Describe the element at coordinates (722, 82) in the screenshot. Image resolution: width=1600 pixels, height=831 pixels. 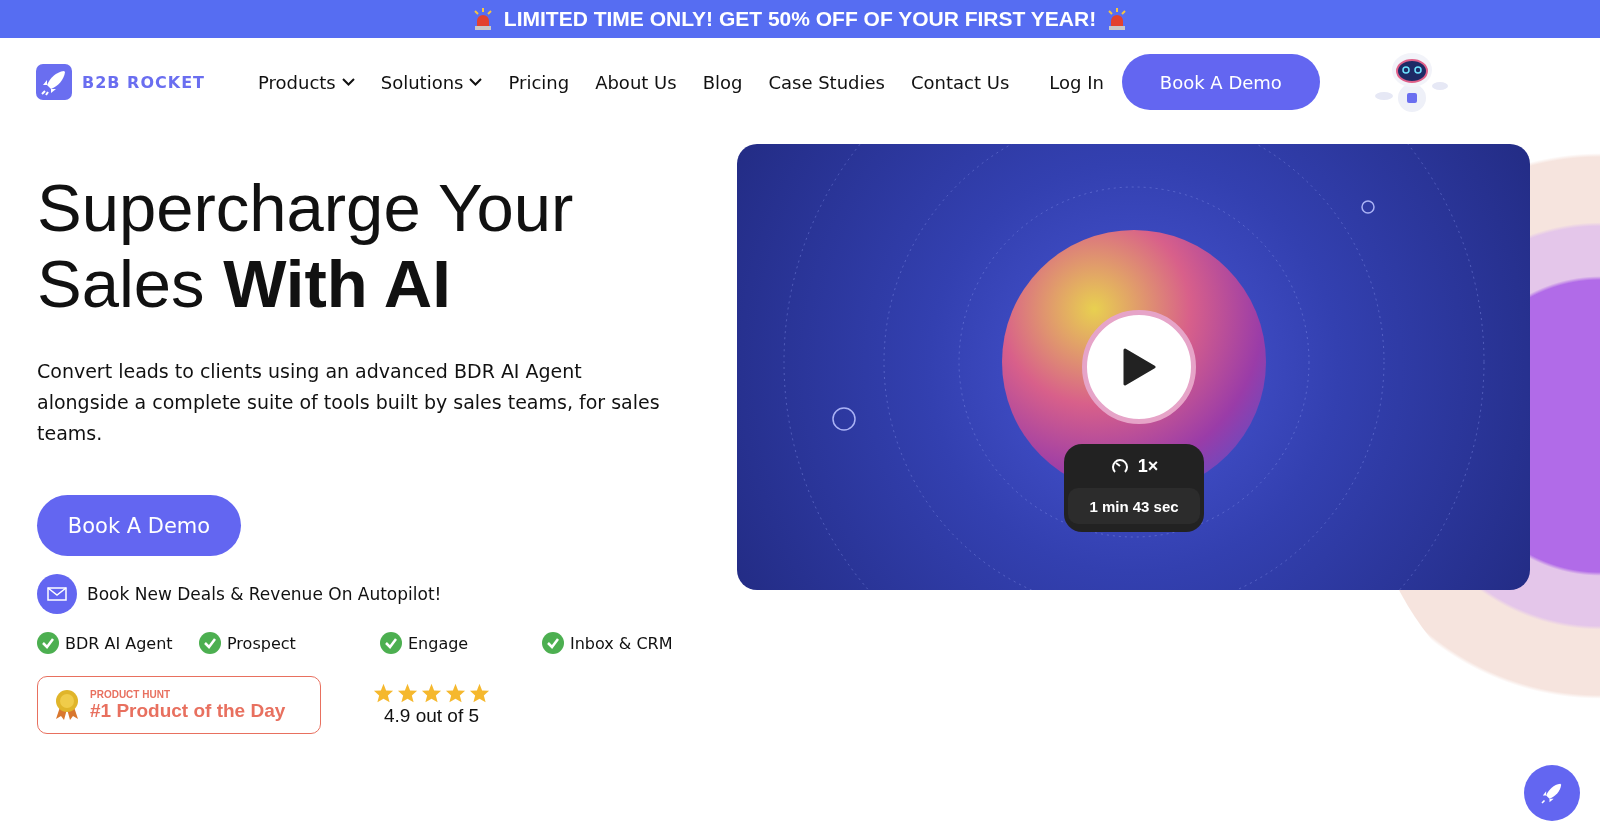
I see `nav-link: Blog` at that location.